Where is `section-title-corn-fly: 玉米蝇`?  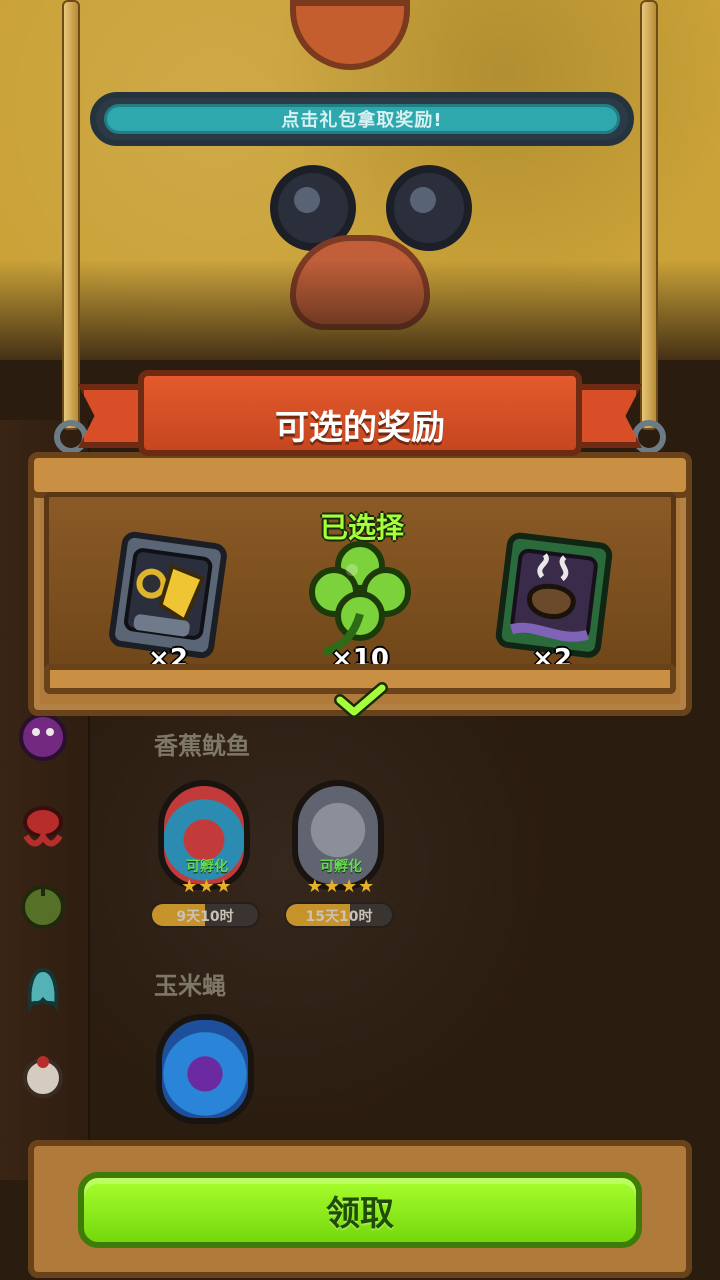
section-title-corn-fly: 玉米蝇 is located at coordinates (190, 986).